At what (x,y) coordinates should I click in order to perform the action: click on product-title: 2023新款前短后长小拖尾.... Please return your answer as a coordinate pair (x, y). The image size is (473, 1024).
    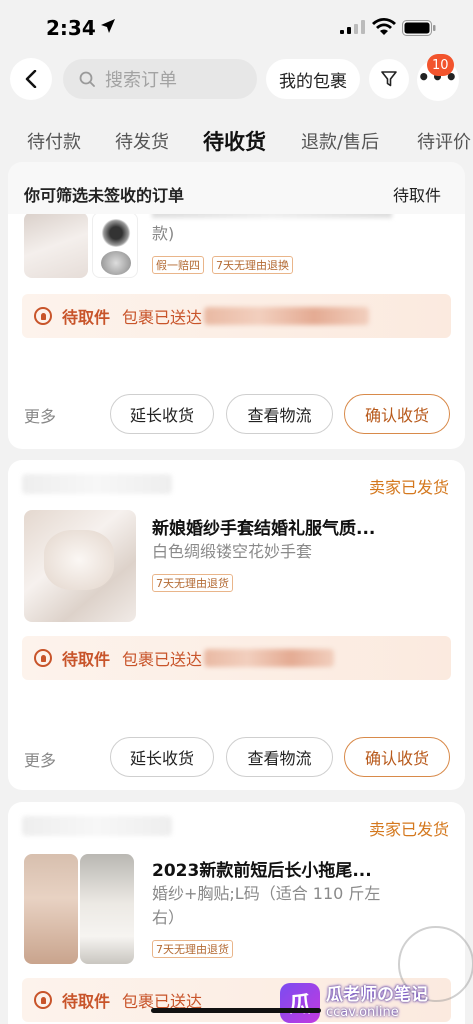
    Looking at the image, I should click on (262, 868).